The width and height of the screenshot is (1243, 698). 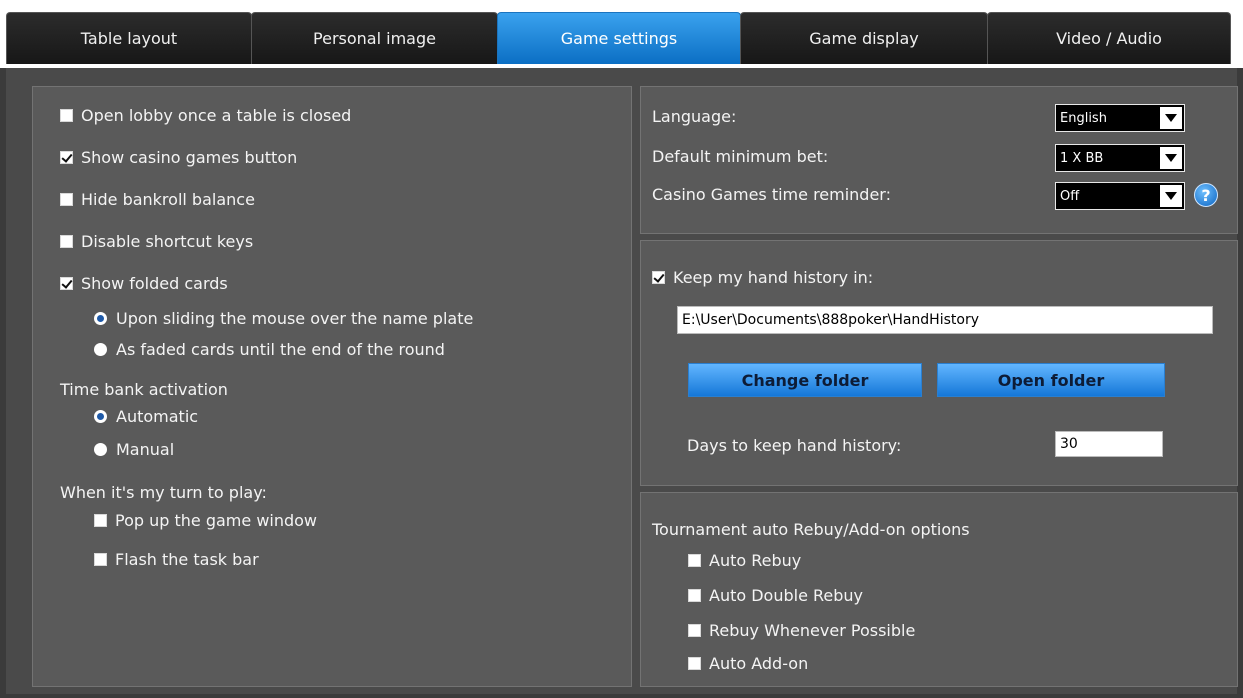 I want to click on days-label: Days to keep hand history:, so click(x=794, y=445).